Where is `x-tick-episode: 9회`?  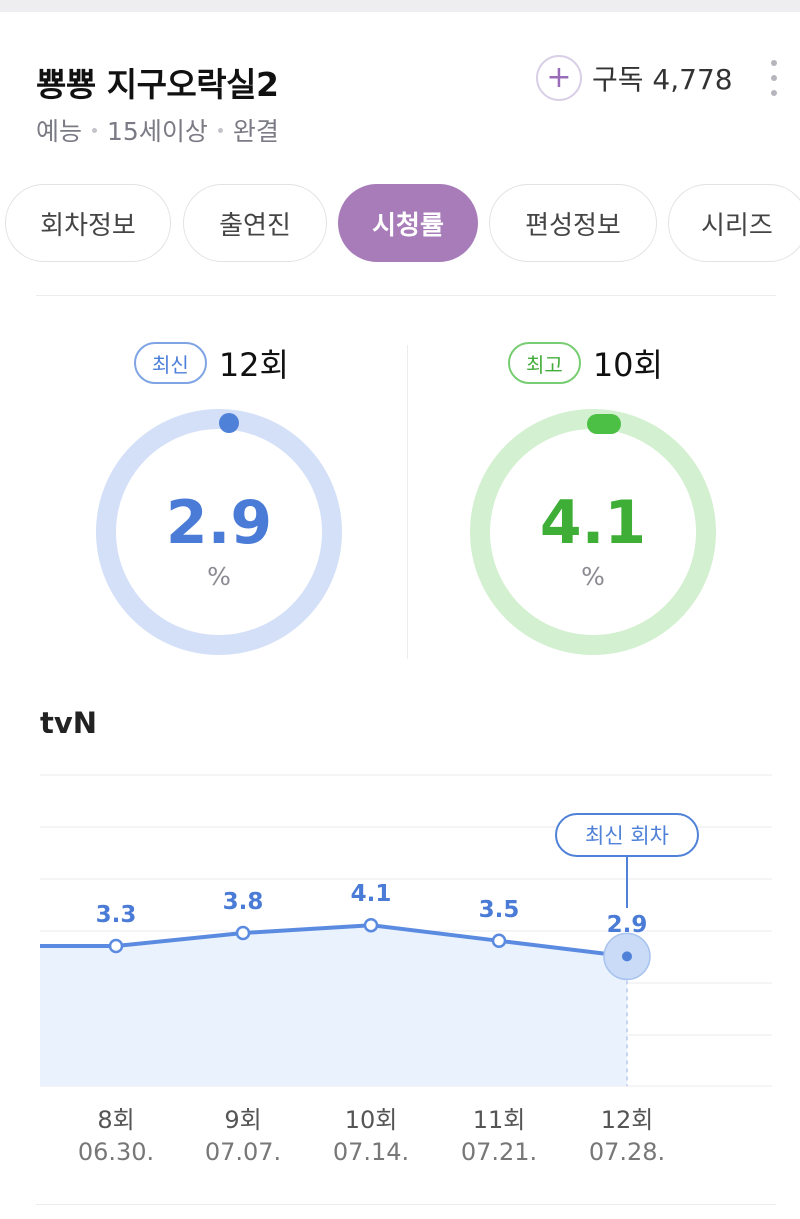
x-tick-episode: 9회 is located at coordinates (243, 1120).